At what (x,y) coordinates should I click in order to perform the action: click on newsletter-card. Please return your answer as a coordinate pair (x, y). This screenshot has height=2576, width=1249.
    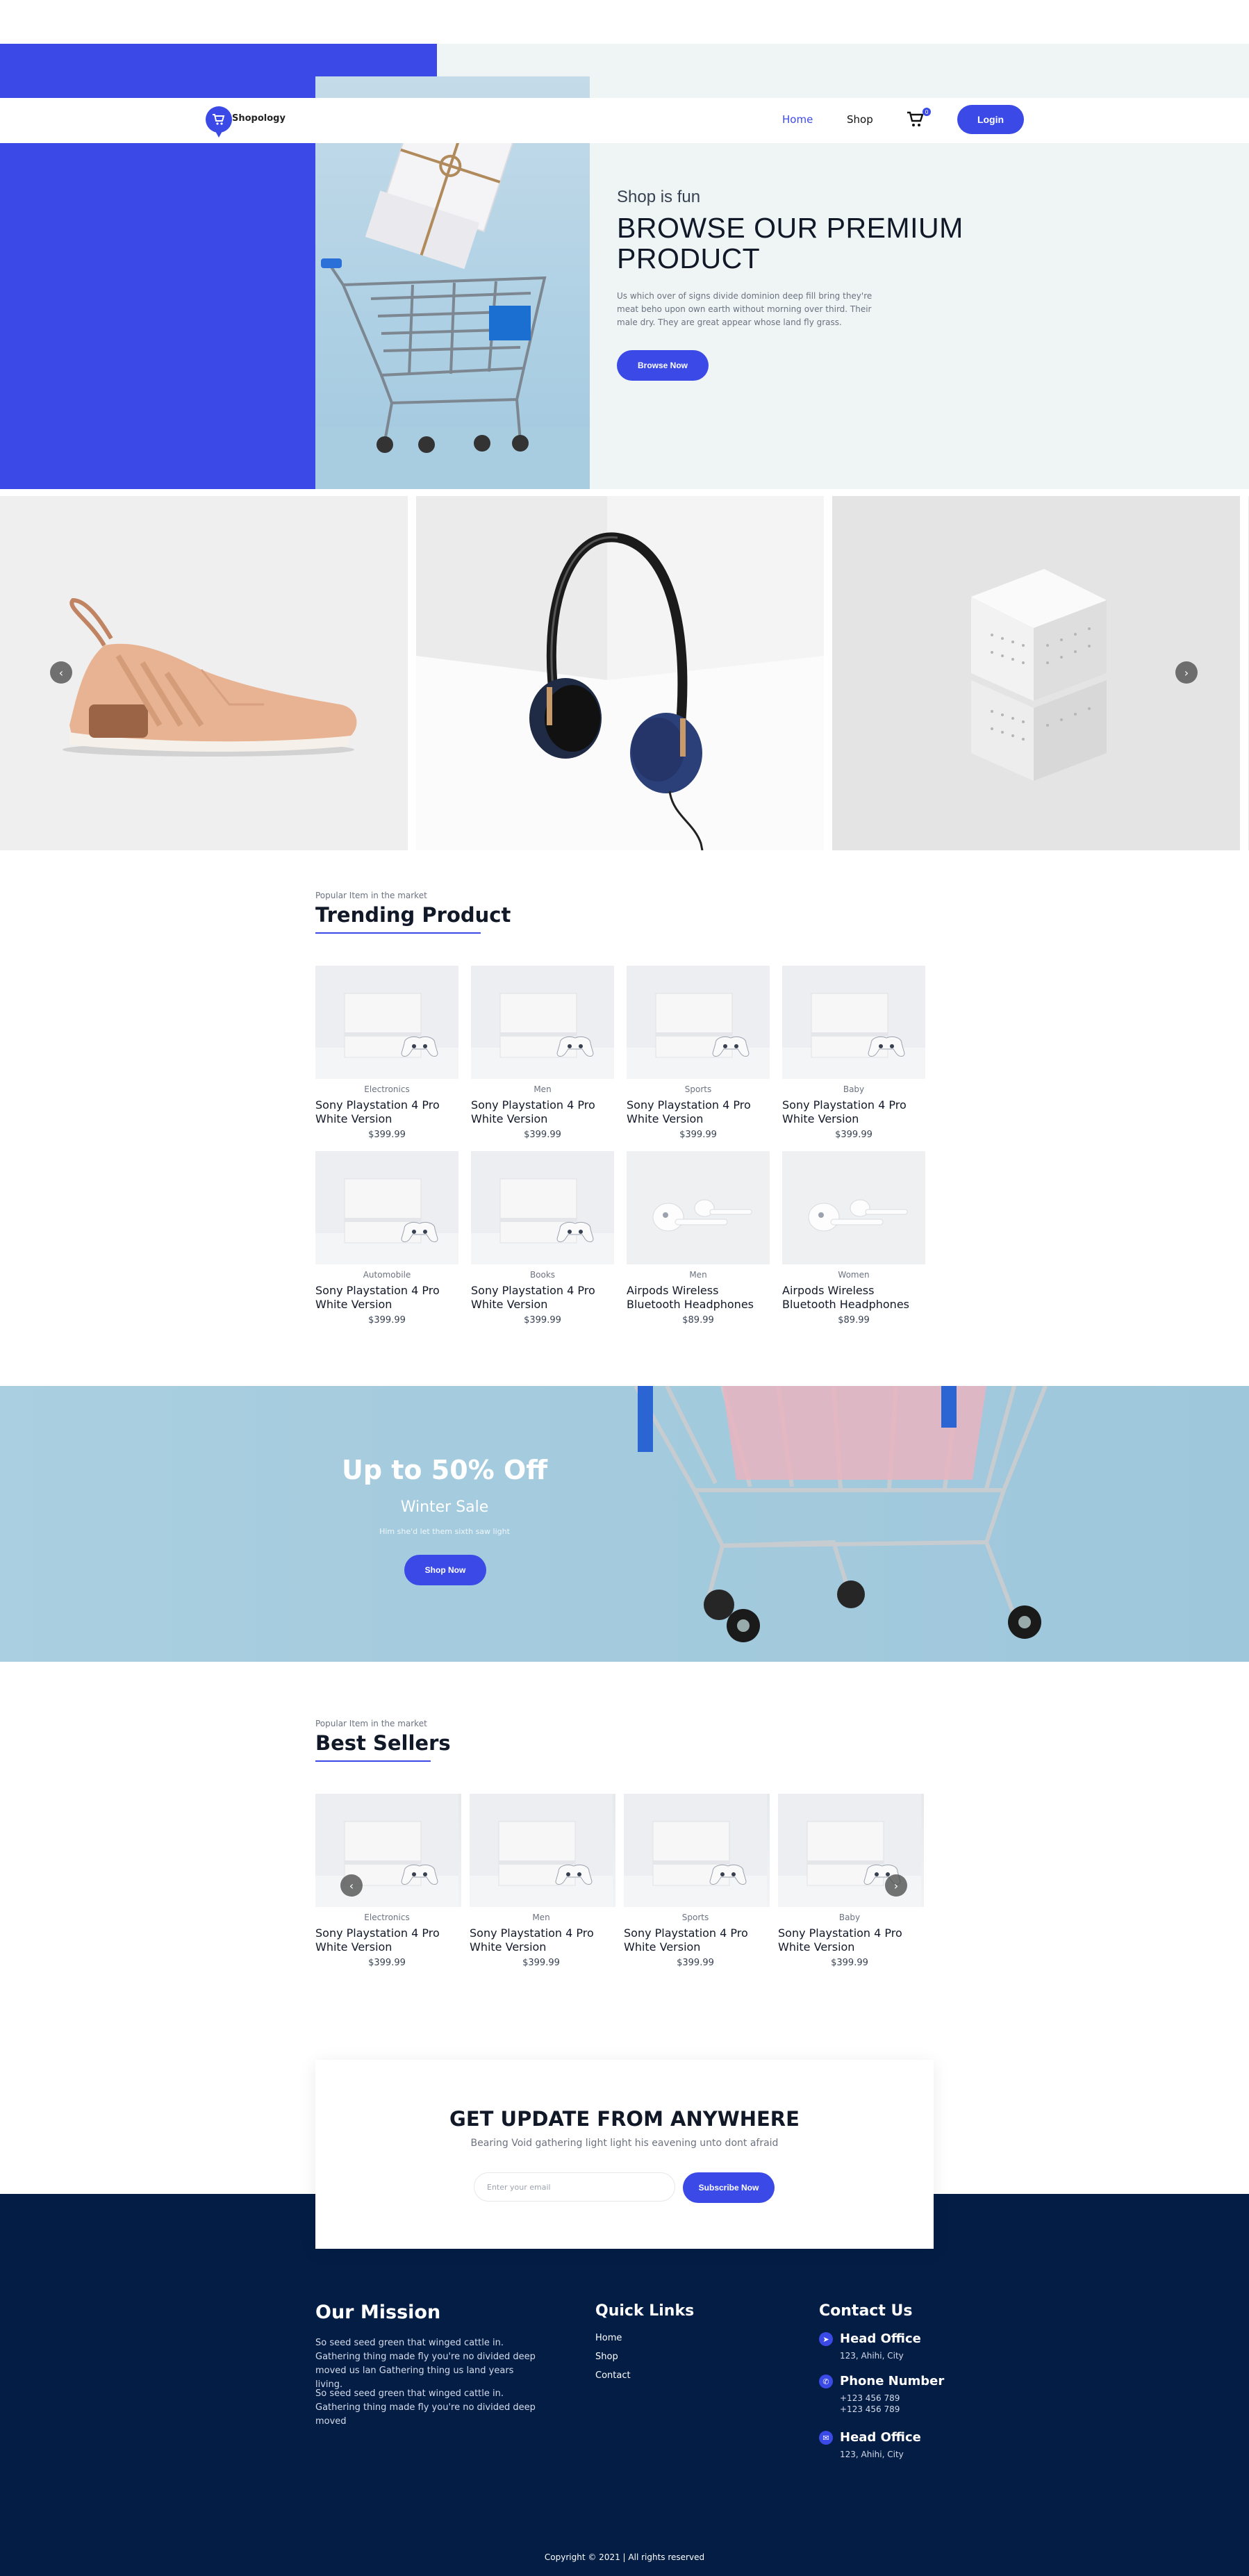
    Looking at the image, I should click on (624, 2155).